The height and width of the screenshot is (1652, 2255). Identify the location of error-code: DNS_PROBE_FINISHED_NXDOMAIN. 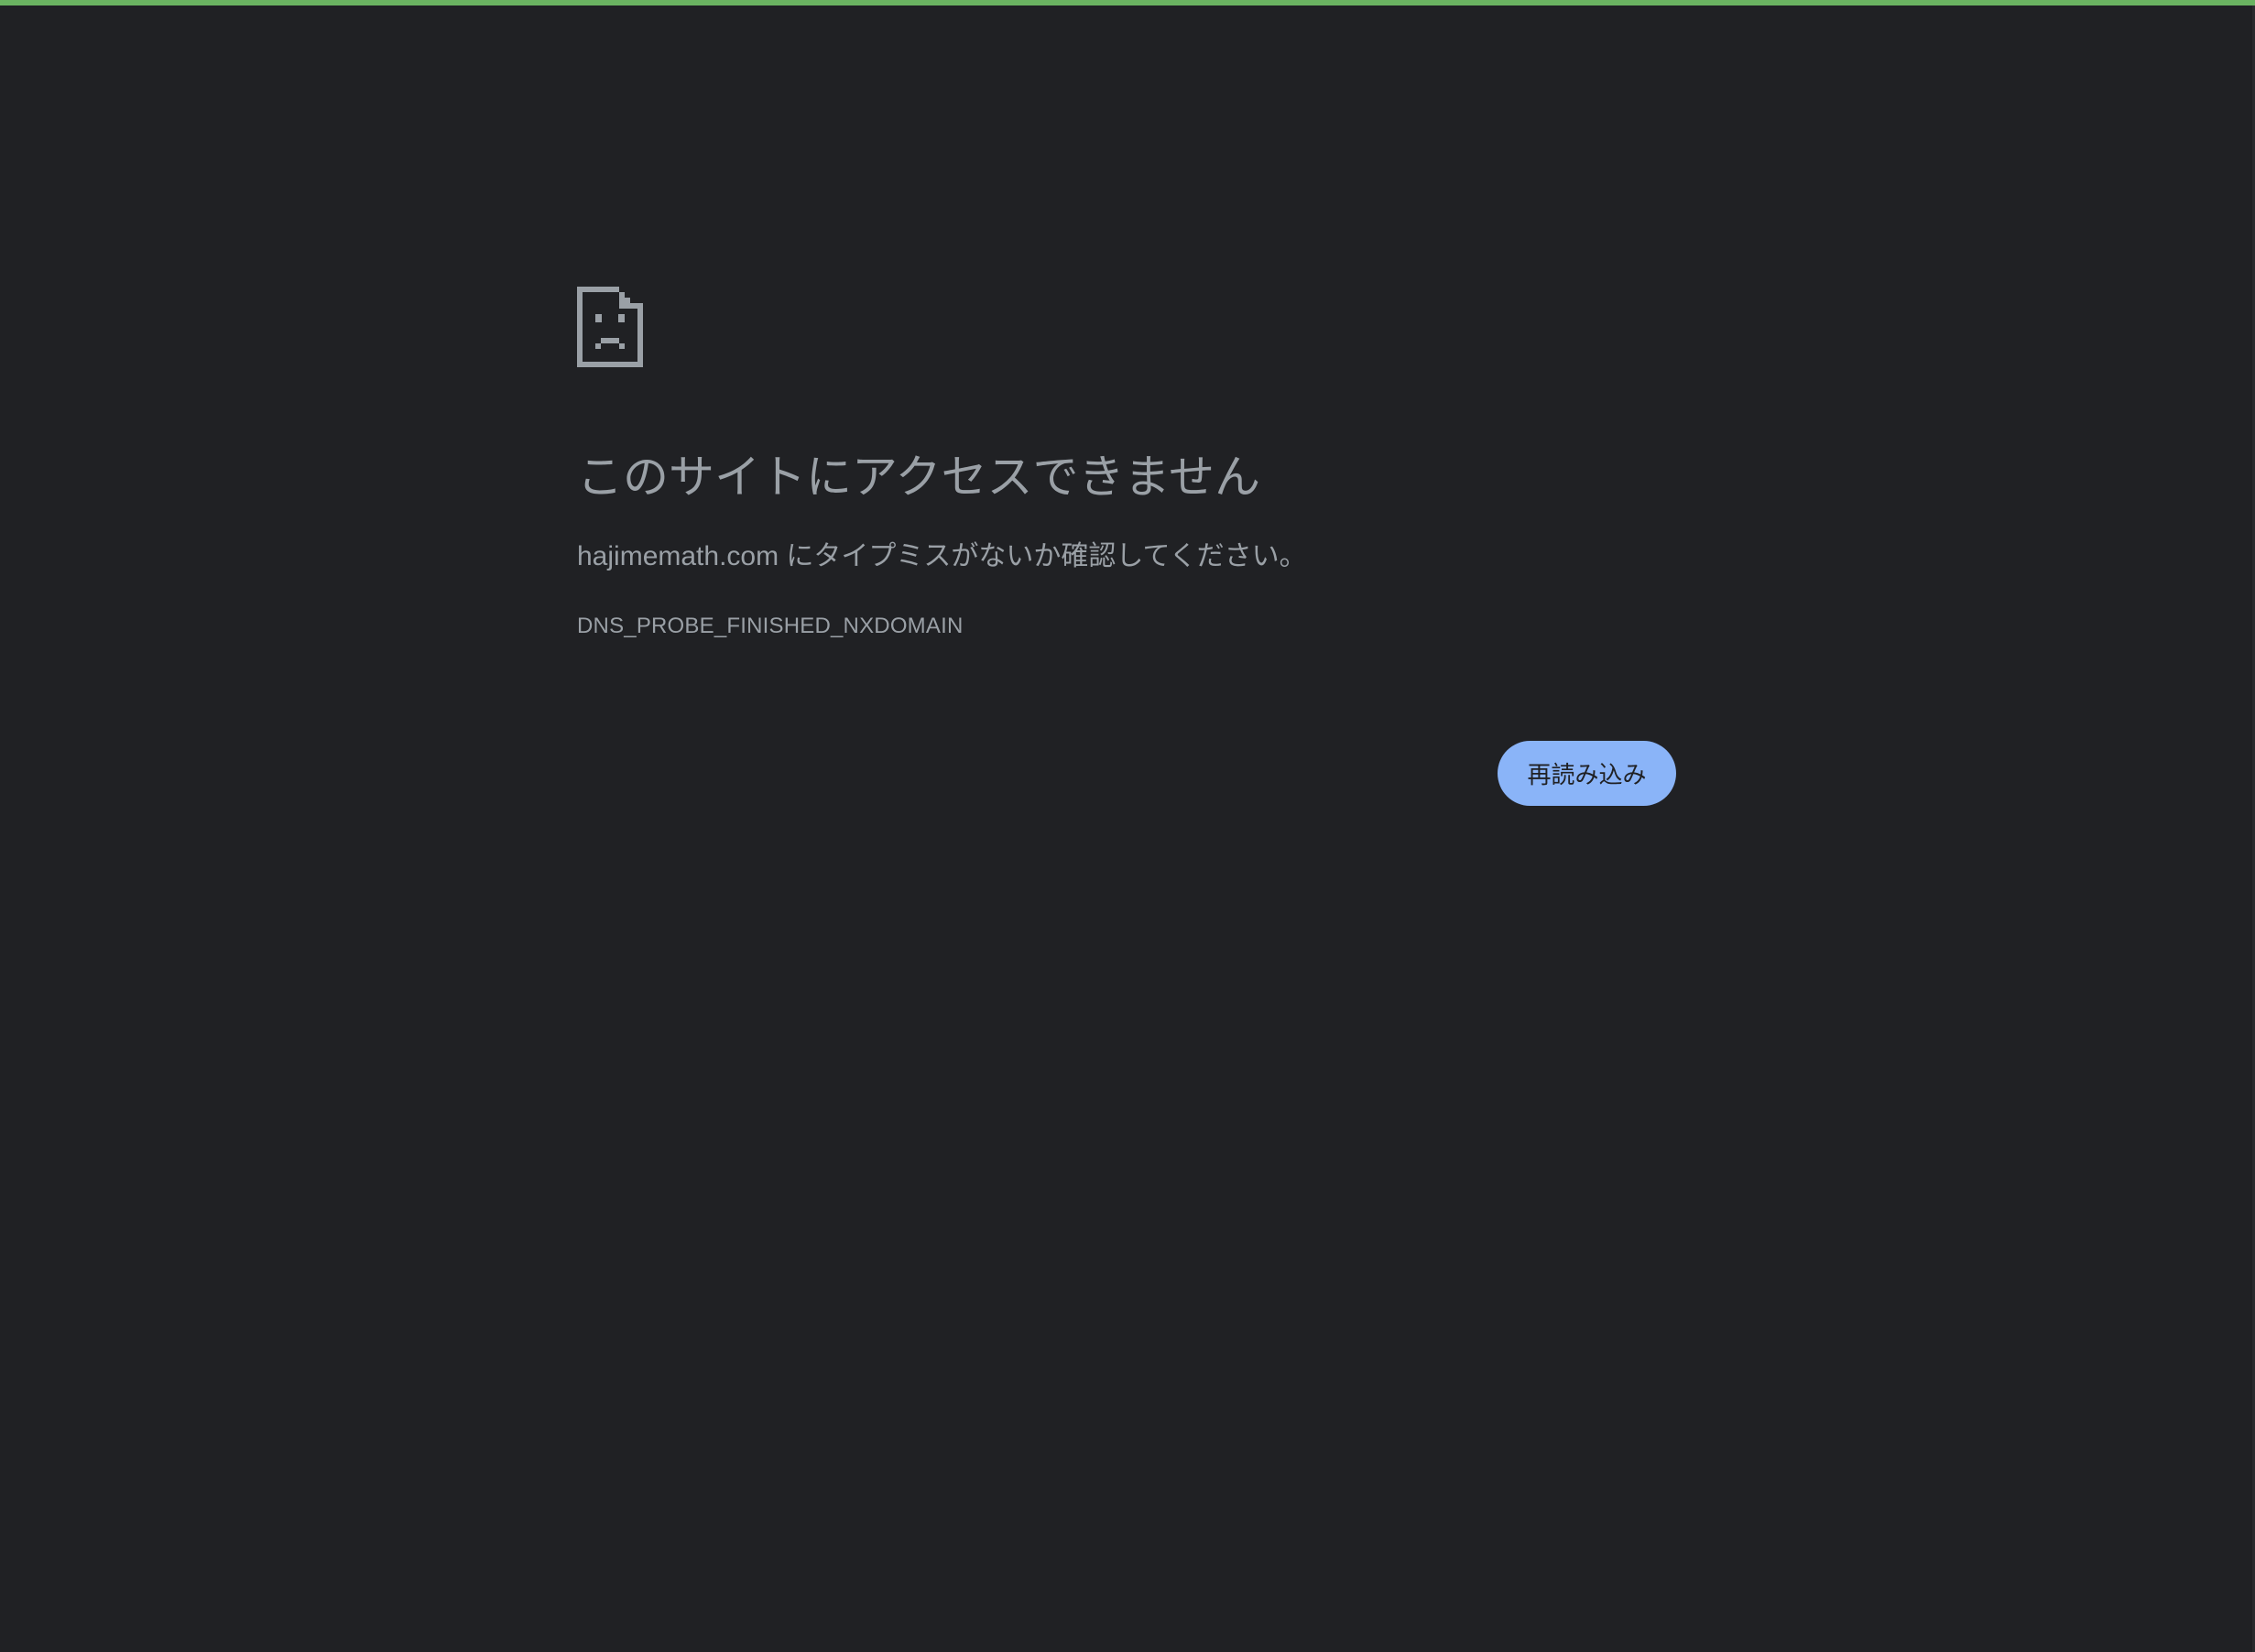
(770, 626).